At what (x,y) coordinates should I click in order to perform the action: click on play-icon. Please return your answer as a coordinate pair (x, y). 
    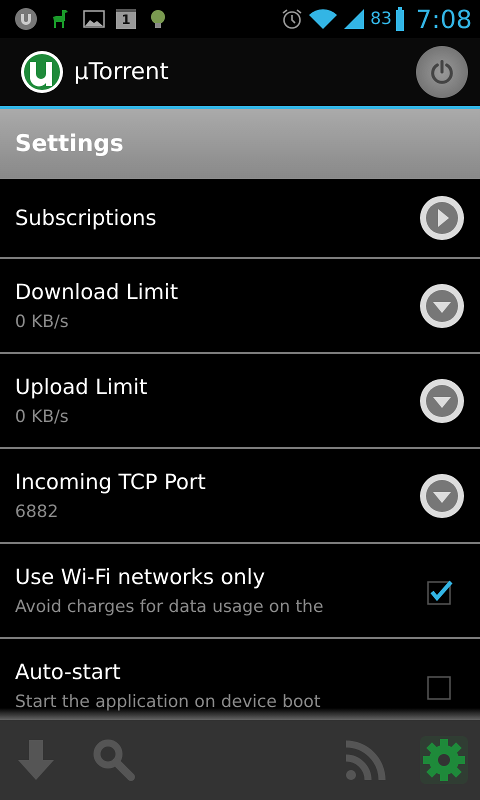
    Looking at the image, I should click on (442, 218).